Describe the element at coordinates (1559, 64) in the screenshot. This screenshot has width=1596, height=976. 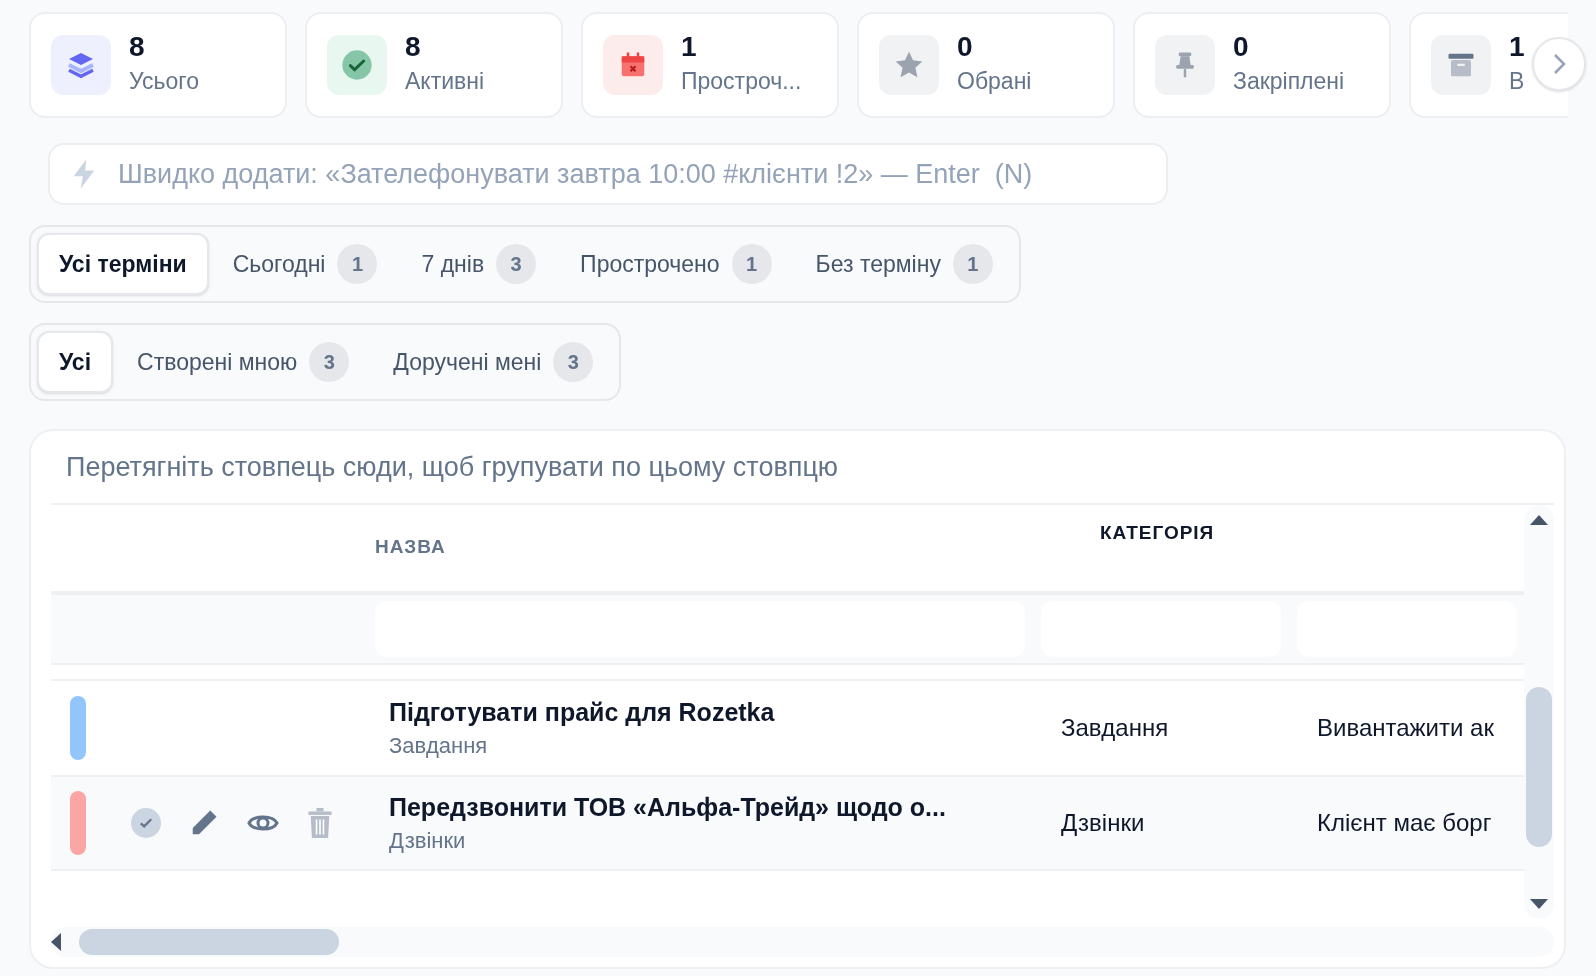
I see `chevron-right-icon` at that location.